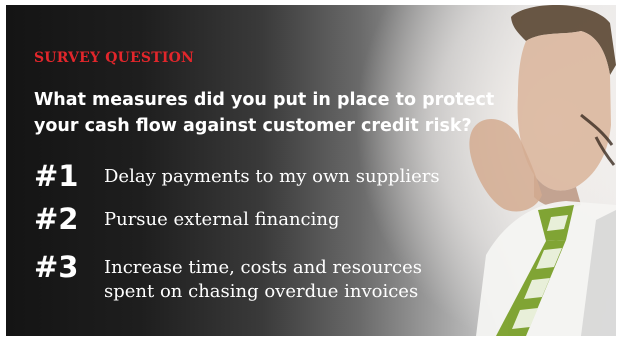  What do you see at coordinates (222, 219) in the screenshot?
I see `answer-text: Pursue external financing` at bounding box center [222, 219].